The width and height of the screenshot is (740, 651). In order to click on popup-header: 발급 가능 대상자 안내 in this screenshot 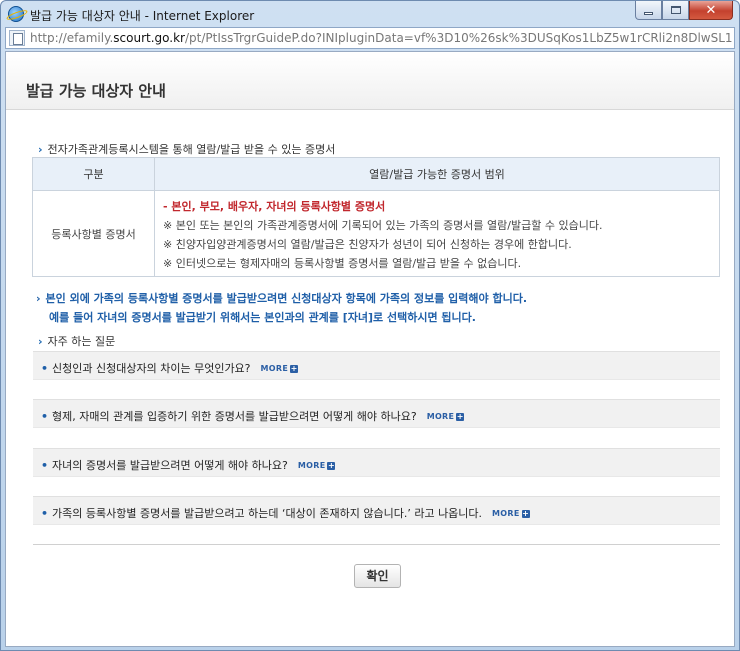, I will do `click(370, 81)`.